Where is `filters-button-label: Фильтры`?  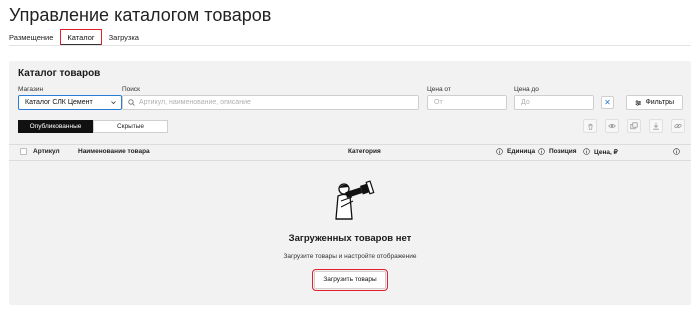
filters-button-label: Фильтры is located at coordinates (659, 102).